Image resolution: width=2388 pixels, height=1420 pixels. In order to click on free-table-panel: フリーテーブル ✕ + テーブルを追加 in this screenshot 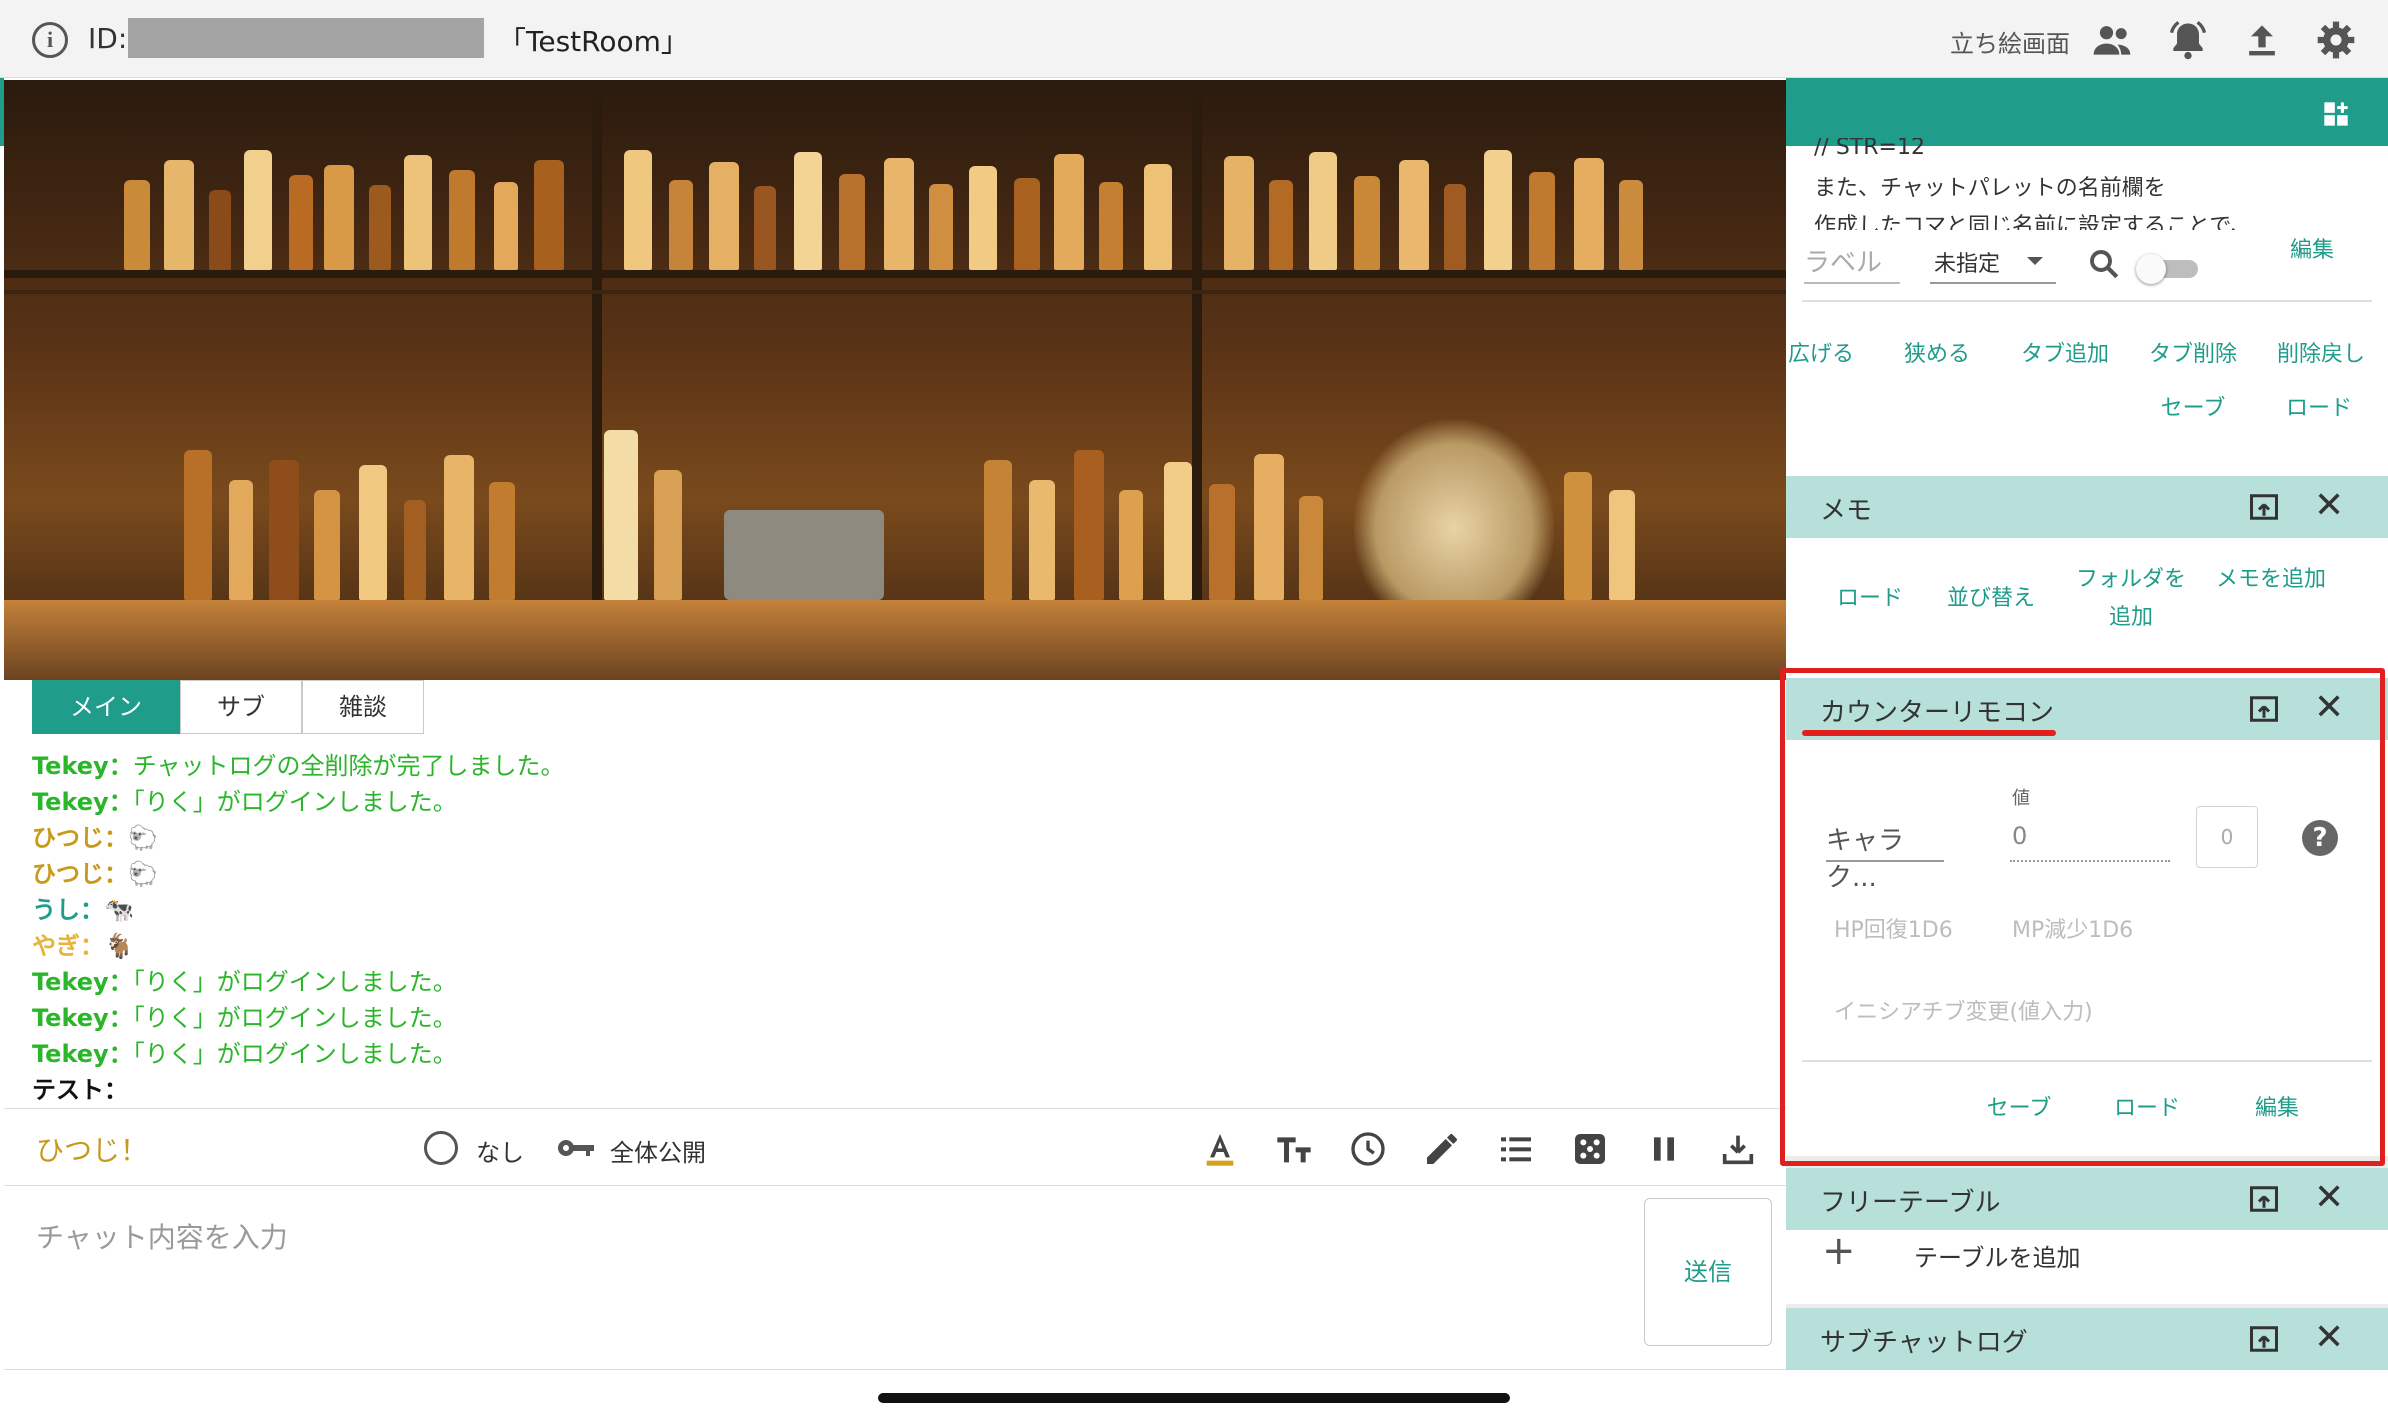, I will do `click(2087, 1236)`.